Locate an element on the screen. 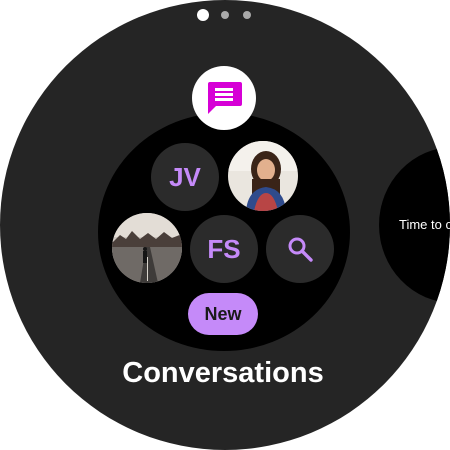 The width and height of the screenshot is (450, 450). page-indicator is located at coordinates (225, 15).